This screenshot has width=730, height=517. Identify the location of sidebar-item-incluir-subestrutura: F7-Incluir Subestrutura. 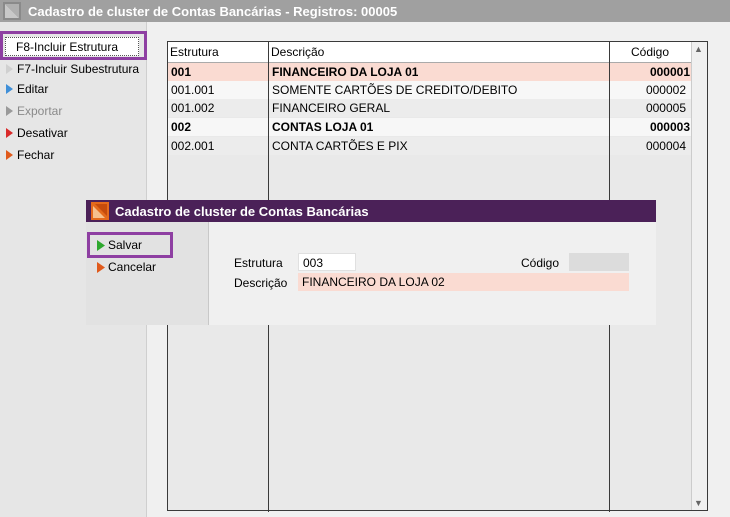
(73, 69).